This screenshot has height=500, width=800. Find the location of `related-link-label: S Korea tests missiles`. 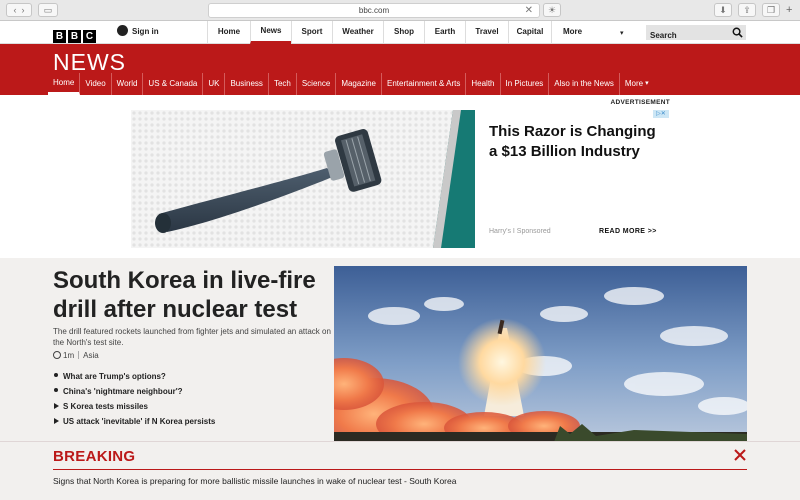

related-link-label: S Korea tests missiles is located at coordinates (105, 406).